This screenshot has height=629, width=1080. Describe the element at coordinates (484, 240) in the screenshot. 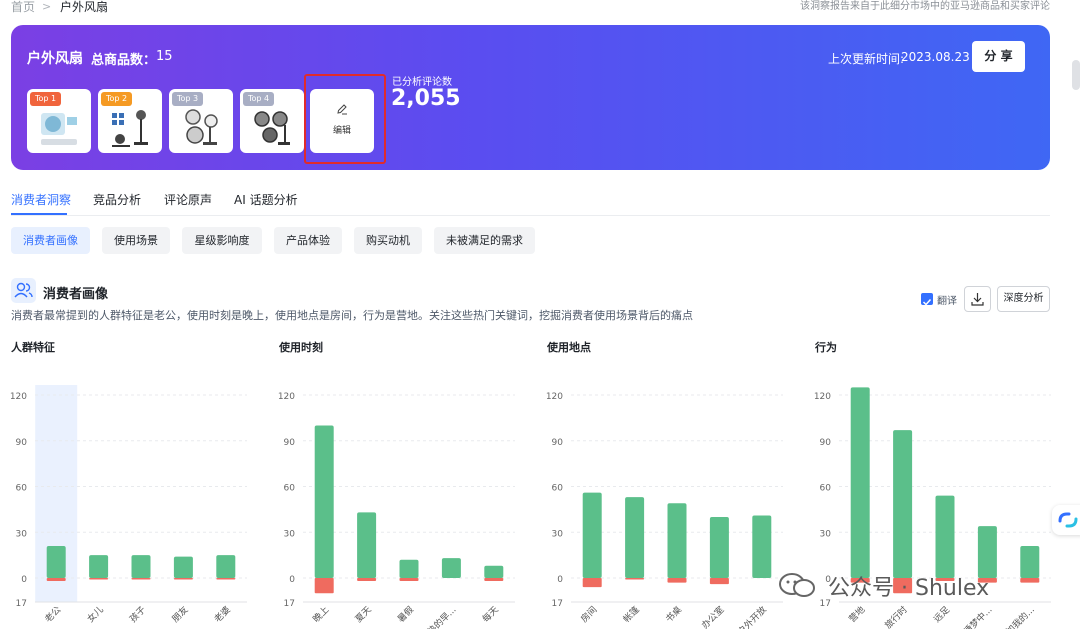

I see `subtab-unmet-needs: 未被满足的需求` at that location.